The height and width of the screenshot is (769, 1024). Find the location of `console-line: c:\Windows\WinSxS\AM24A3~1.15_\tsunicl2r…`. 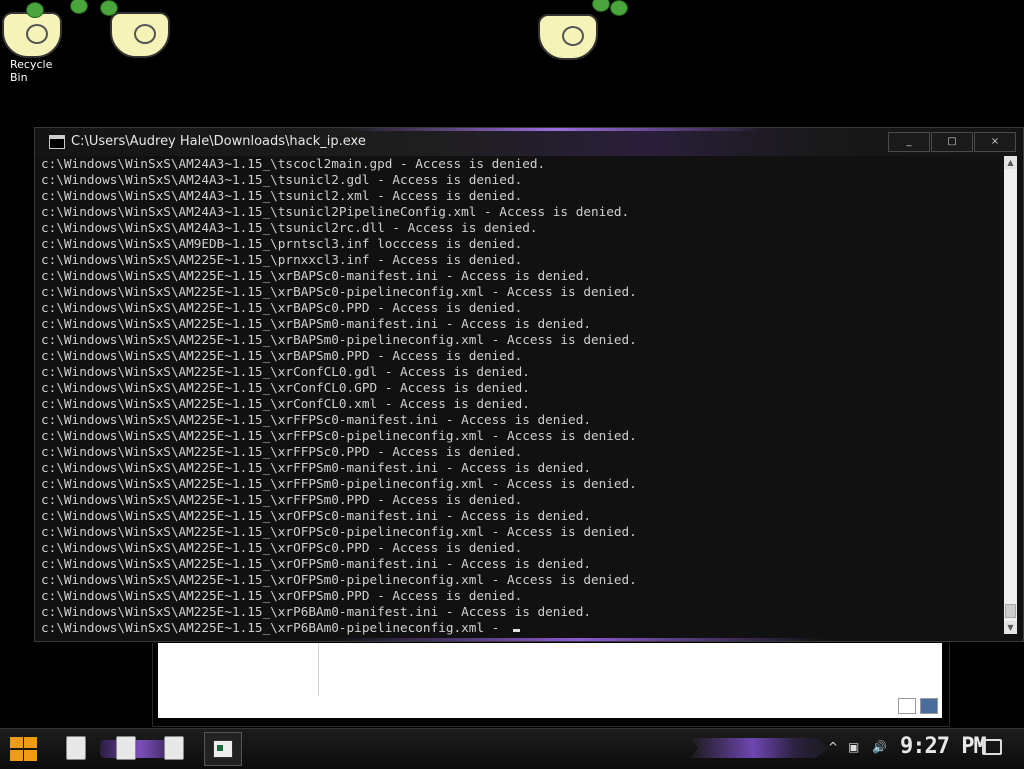

console-line: c:\Windows\WinSxS\AM24A3~1.15_\tsunicl2r… is located at coordinates (289, 227).